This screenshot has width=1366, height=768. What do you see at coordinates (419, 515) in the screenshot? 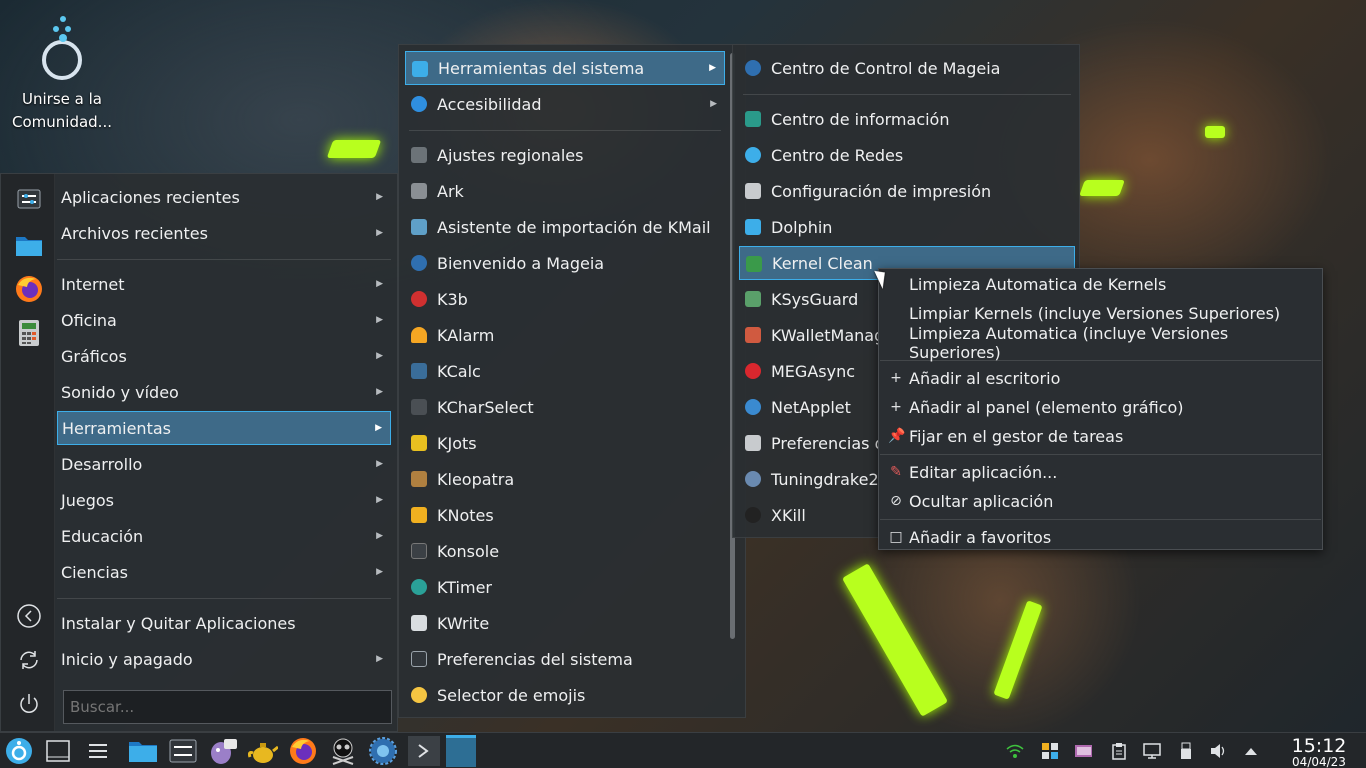
I see `knotes-icon` at bounding box center [419, 515].